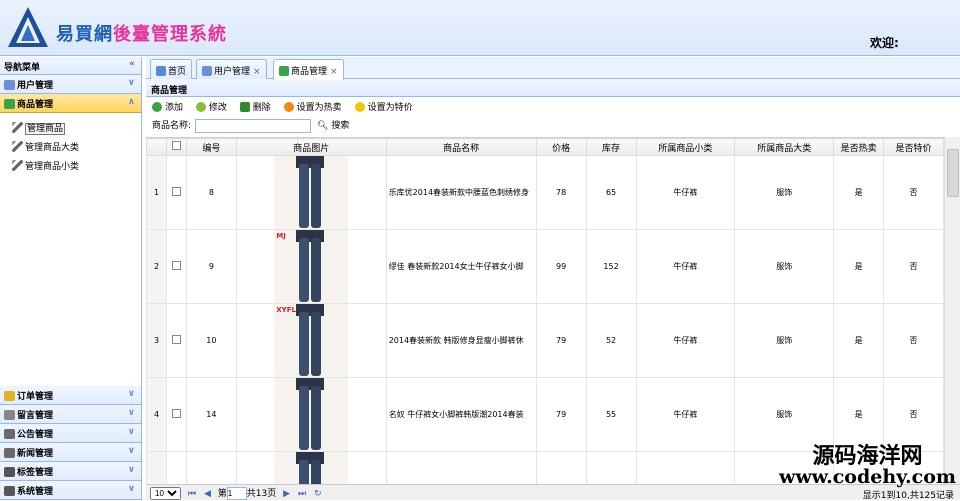 Image resolution: width=960 pixels, height=501 pixels. What do you see at coordinates (207, 71) in the screenshot?
I see `user-icon` at bounding box center [207, 71].